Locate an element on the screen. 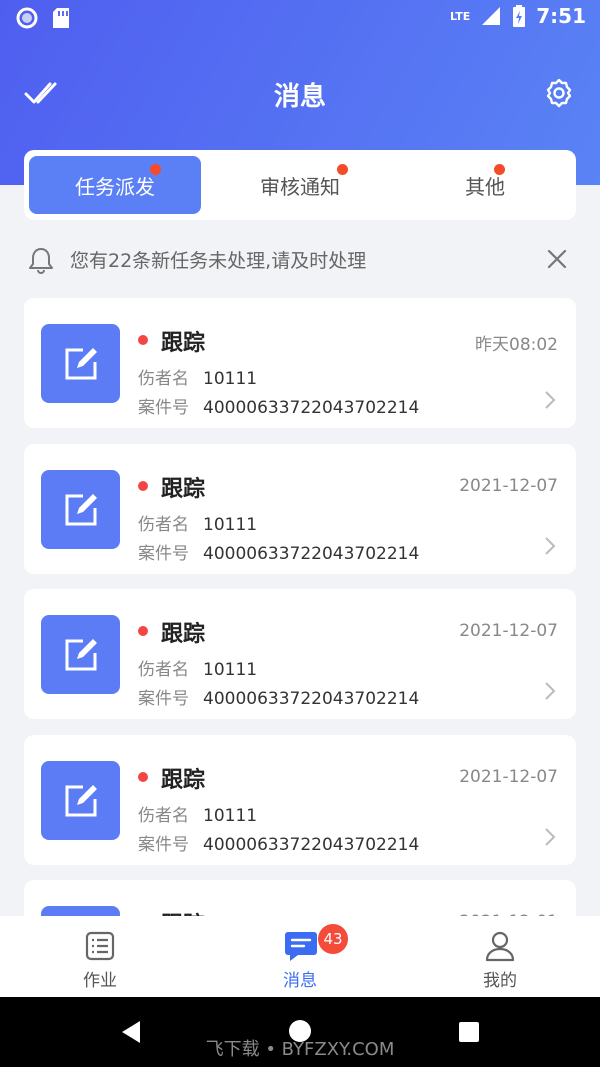  watermark: 飞下载 • BYFZXY.COM is located at coordinates (300, 1049).